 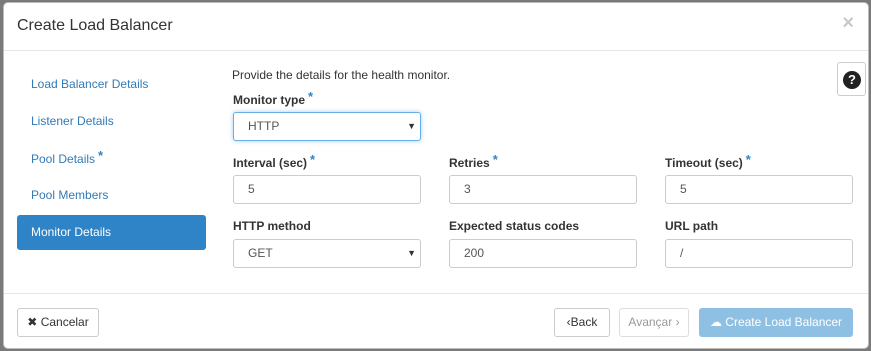 What do you see at coordinates (715, 322) in the screenshot?
I see `cloud-upload-icon: ☁` at bounding box center [715, 322].